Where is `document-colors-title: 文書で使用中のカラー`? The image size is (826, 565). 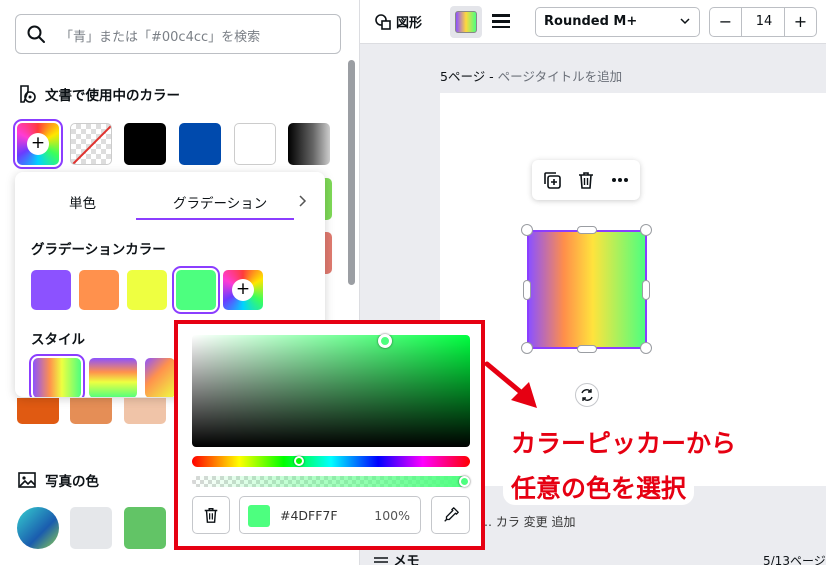
document-colors-title: 文書で使用中のカラー is located at coordinates (112, 96).